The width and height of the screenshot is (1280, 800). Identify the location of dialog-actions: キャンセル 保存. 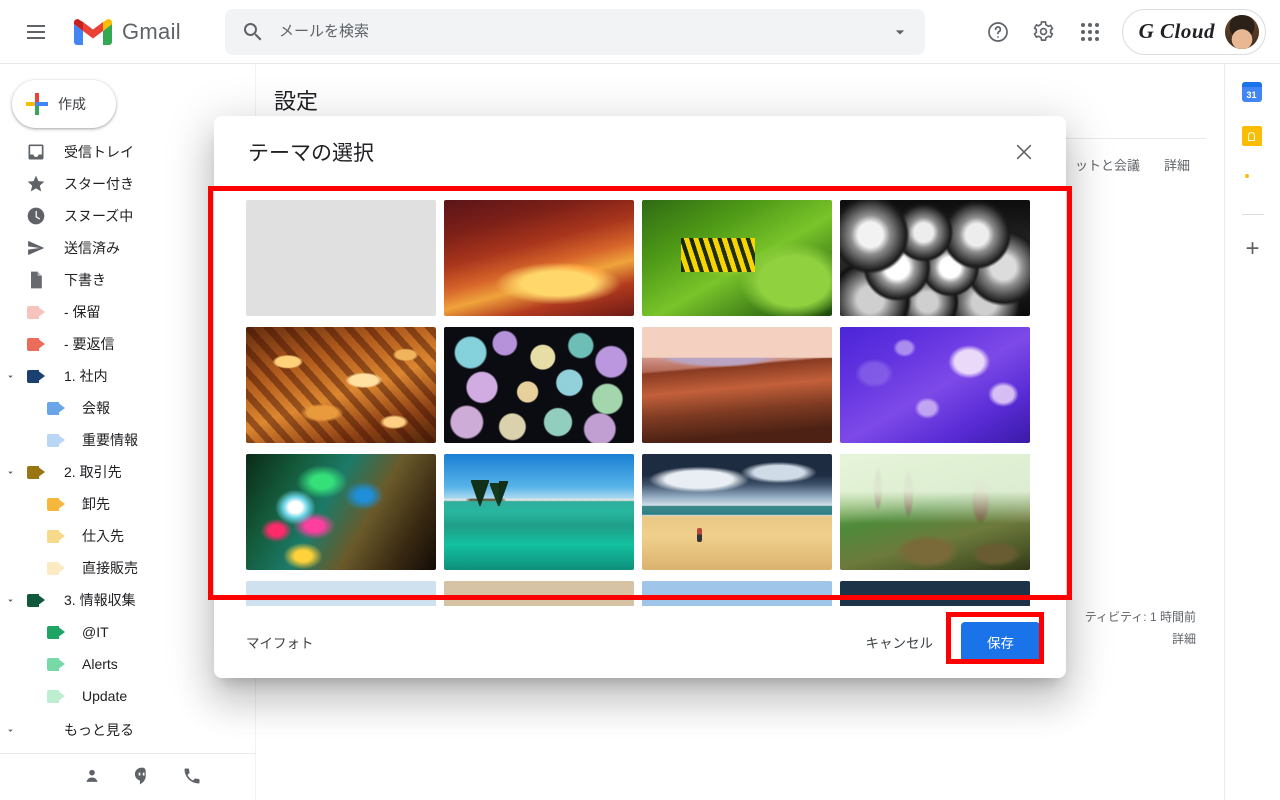
(946, 642).